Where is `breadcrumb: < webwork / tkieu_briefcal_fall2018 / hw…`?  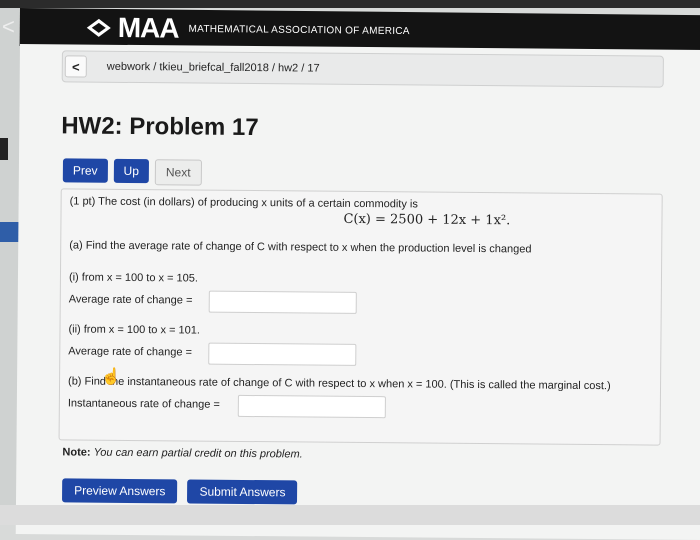
breadcrumb: < webwork / tkieu_briefcal_fall2018 / hw… is located at coordinates (362, 69).